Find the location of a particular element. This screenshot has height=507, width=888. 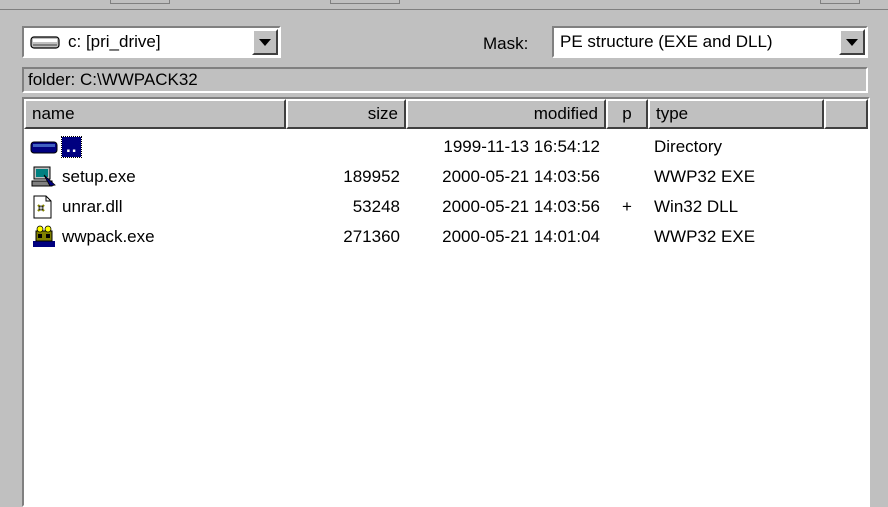

file-name: setup.exe is located at coordinates (99, 176).